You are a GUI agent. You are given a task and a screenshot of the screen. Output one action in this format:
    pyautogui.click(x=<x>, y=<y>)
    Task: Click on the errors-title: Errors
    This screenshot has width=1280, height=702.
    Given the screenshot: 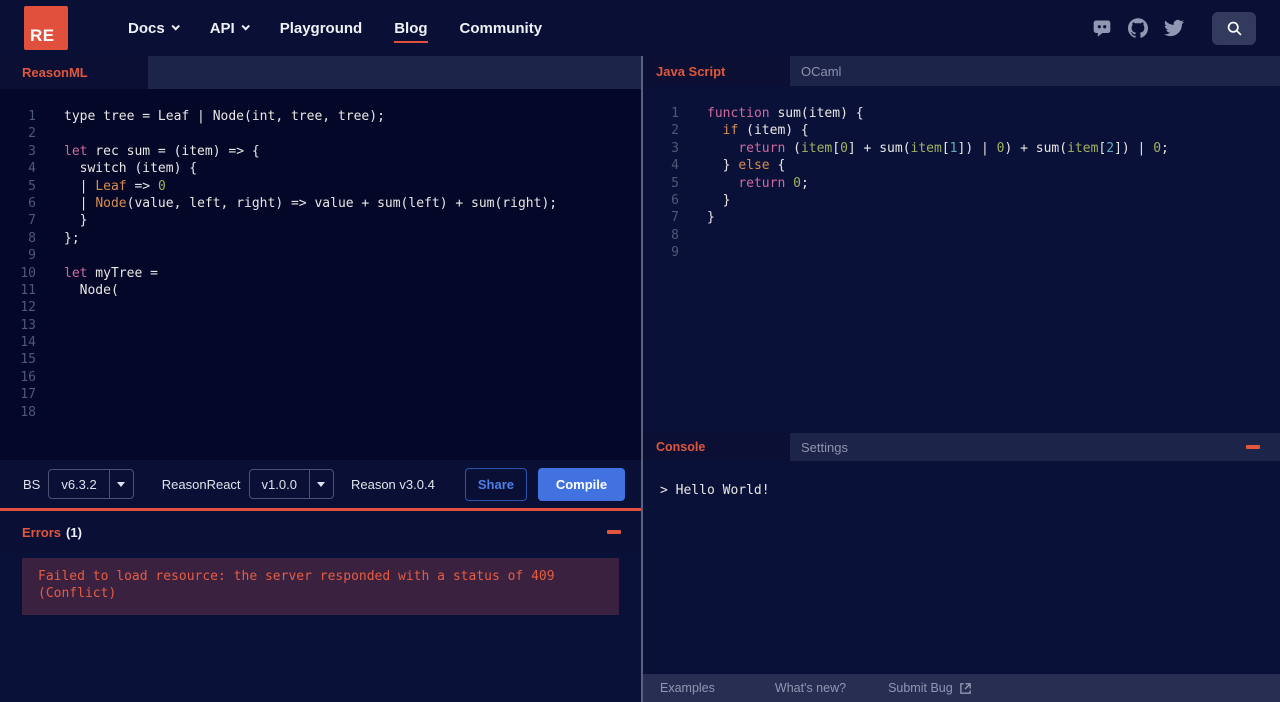 What is the action you would take?
    pyautogui.click(x=42, y=532)
    